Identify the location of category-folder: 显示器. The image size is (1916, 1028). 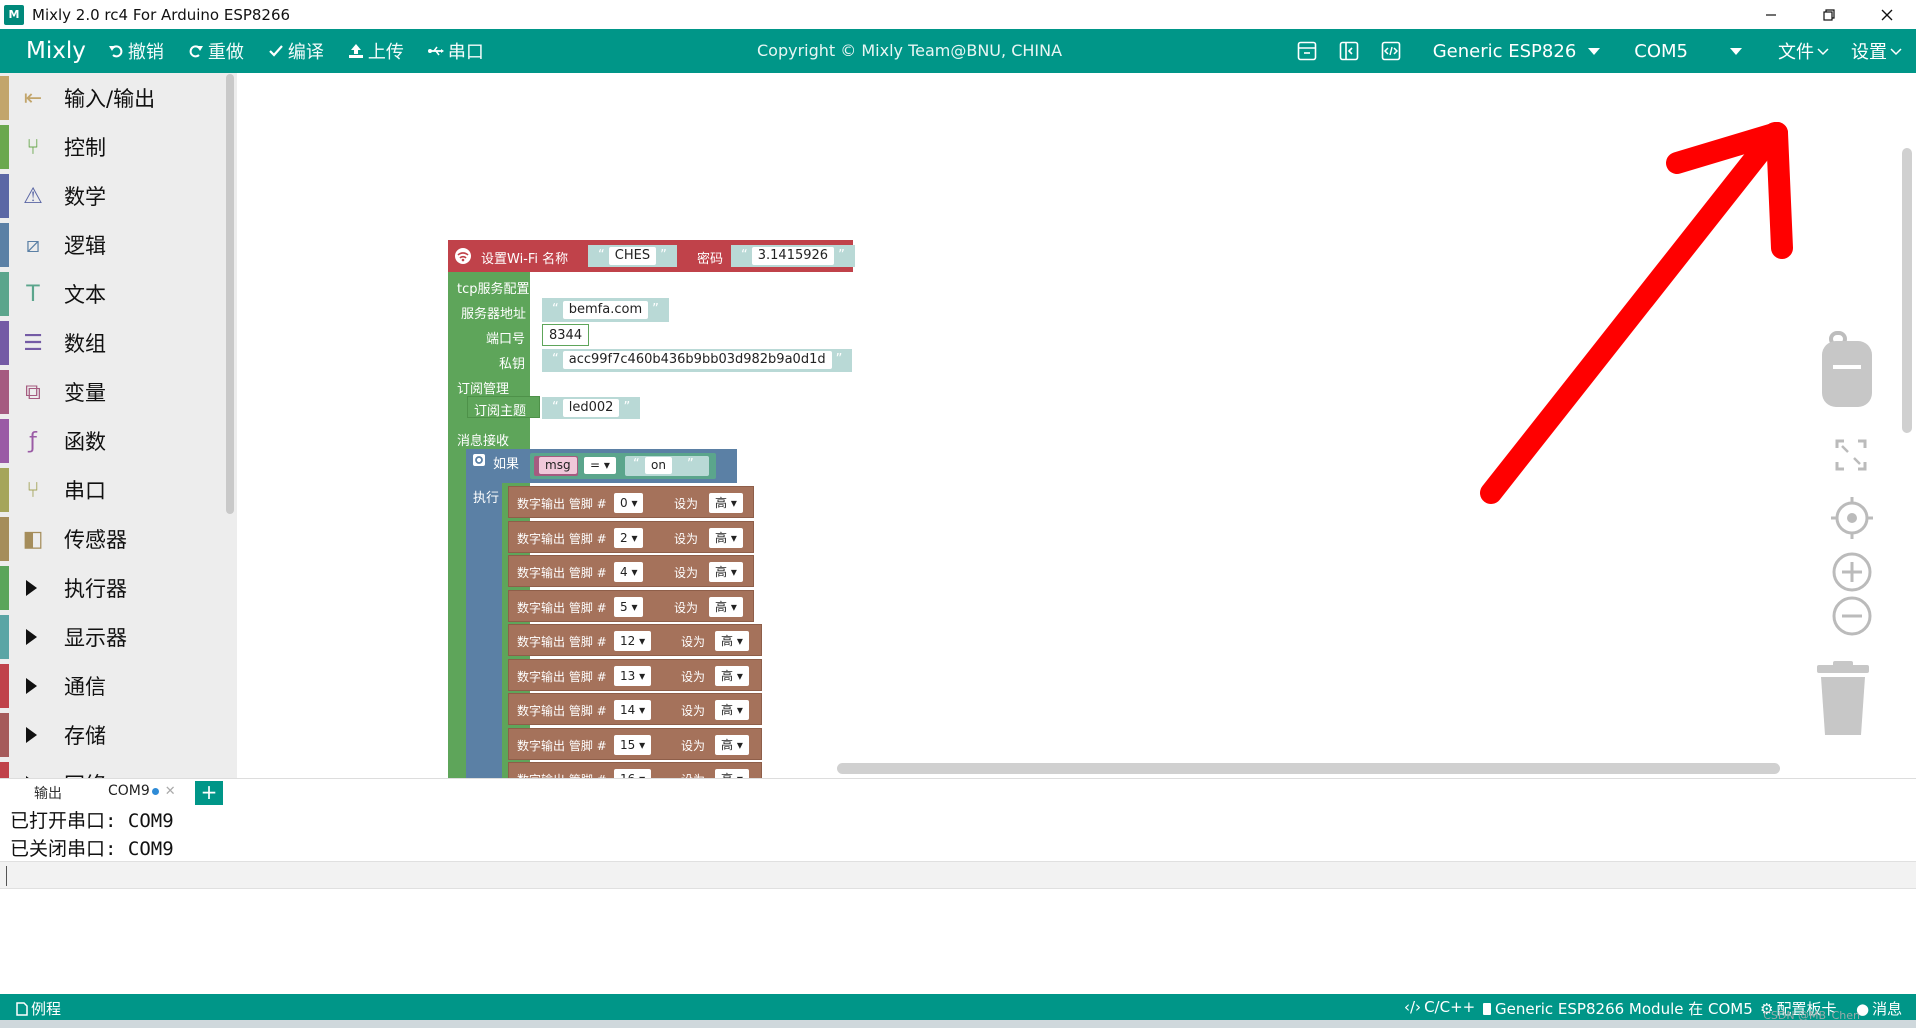
(113, 637).